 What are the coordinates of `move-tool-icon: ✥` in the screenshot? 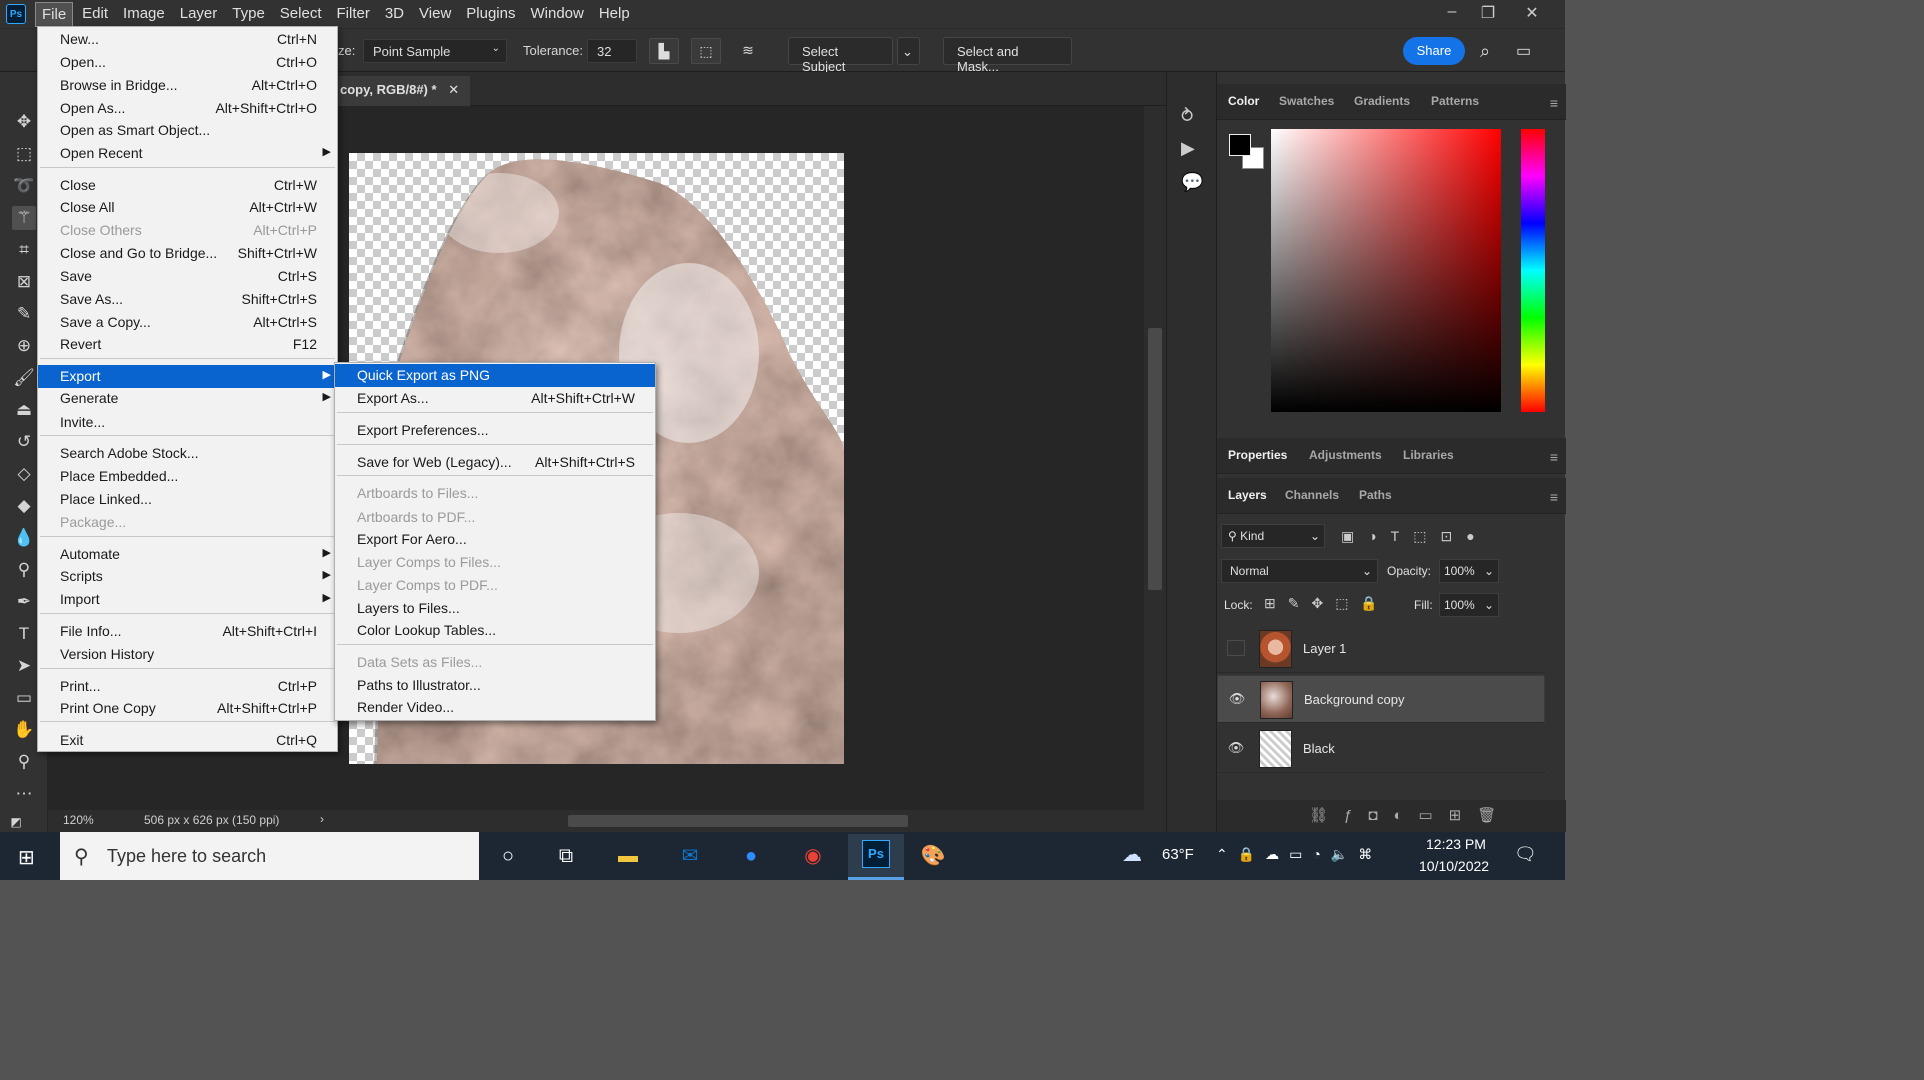 It's located at (24, 122).